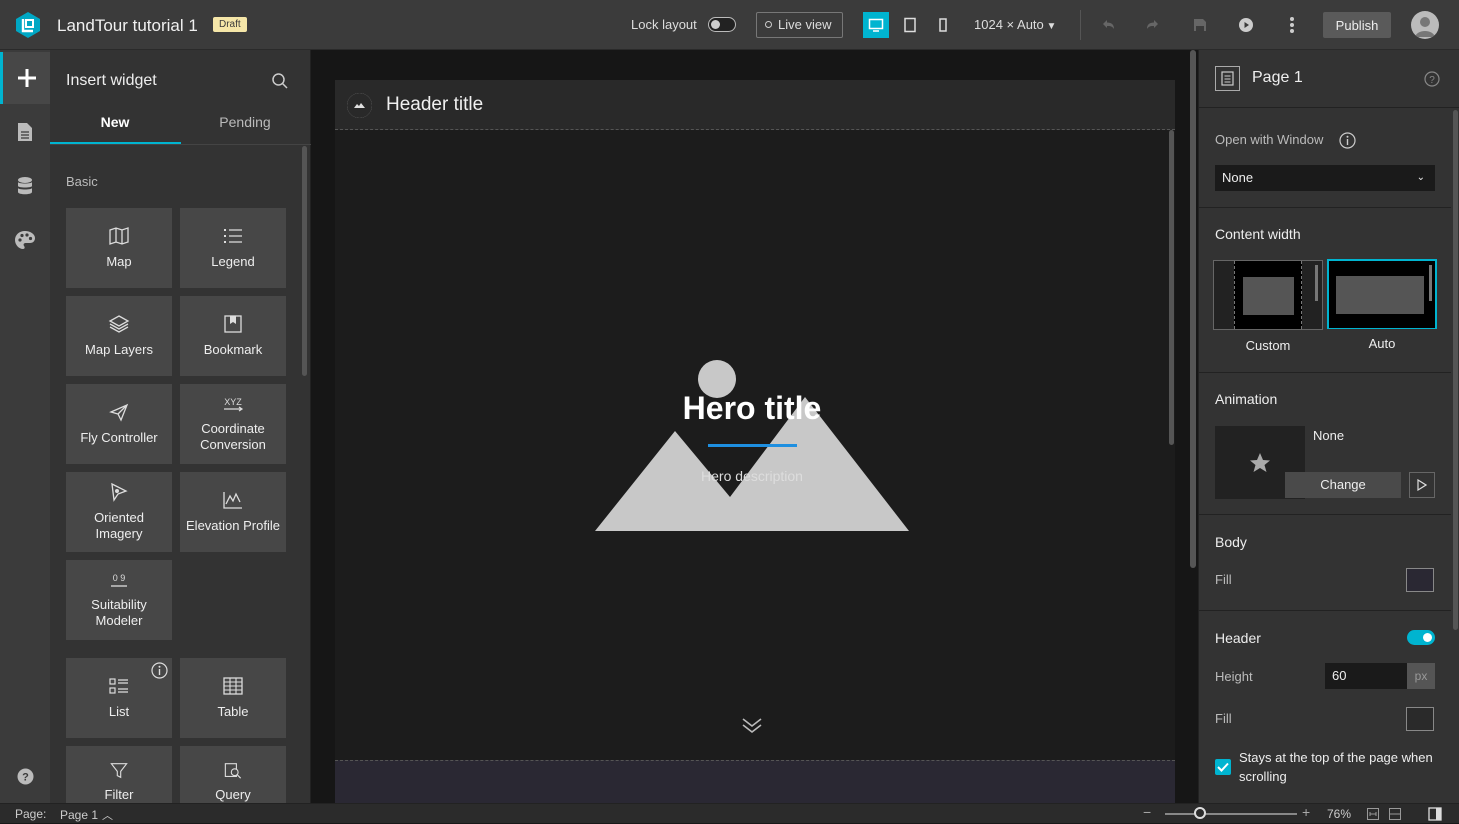 The image size is (1459, 824). What do you see at coordinates (233, 698) in the screenshot?
I see `widget-table: Table` at bounding box center [233, 698].